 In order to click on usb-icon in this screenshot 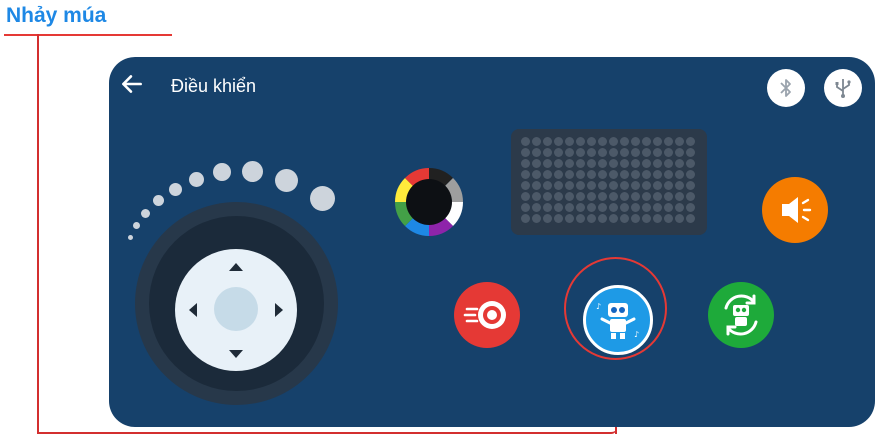, I will do `click(843, 88)`.